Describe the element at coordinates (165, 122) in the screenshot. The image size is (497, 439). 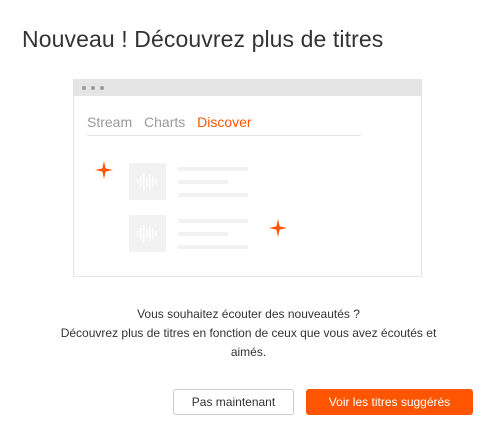
I see `illustration-tab-charts: Charts` at that location.